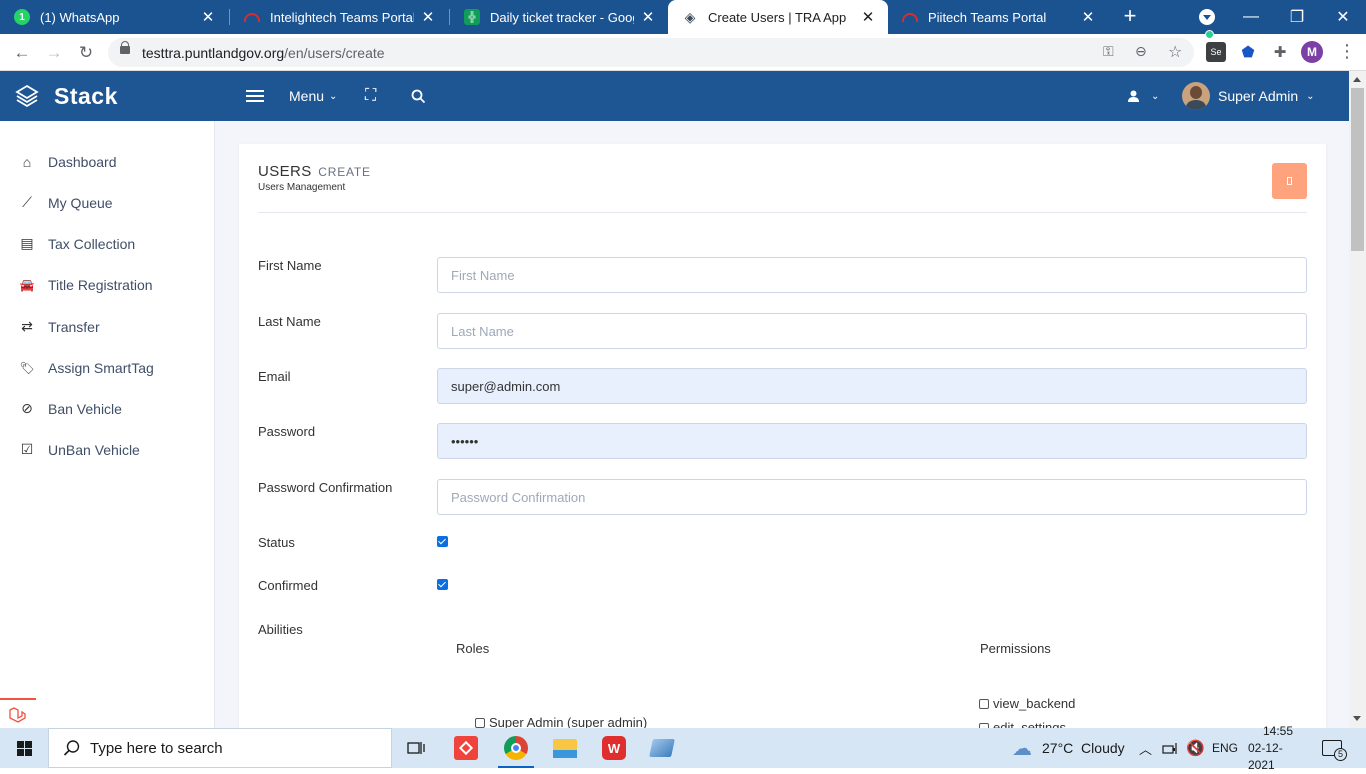 This screenshot has height=774, width=1366. What do you see at coordinates (516, 748) in the screenshot?
I see `chrome-icon` at bounding box center [516, 748].